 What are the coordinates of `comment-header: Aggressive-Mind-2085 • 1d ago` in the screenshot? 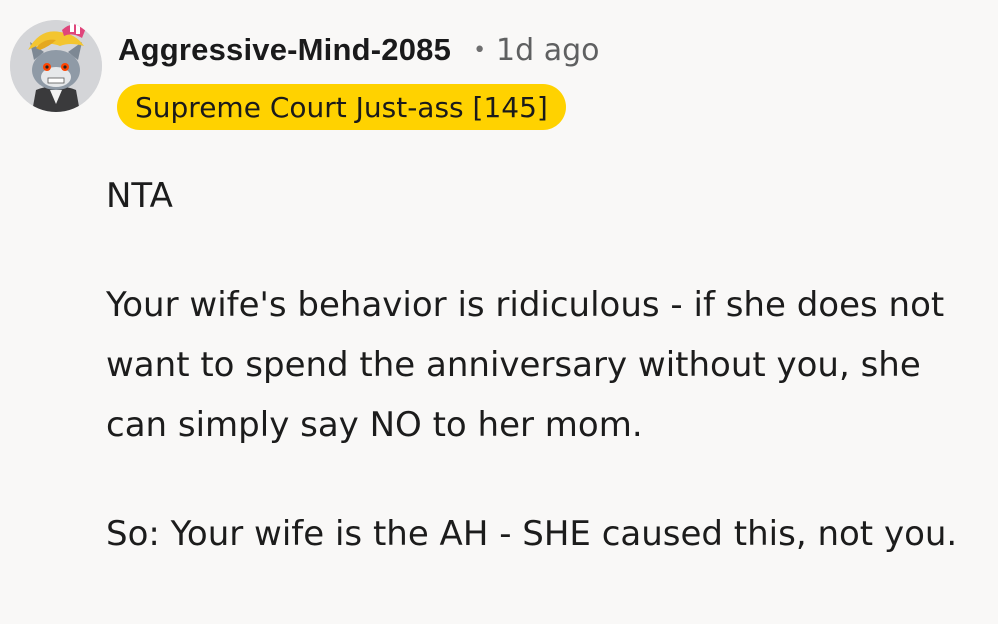 It's located at (359, 50).